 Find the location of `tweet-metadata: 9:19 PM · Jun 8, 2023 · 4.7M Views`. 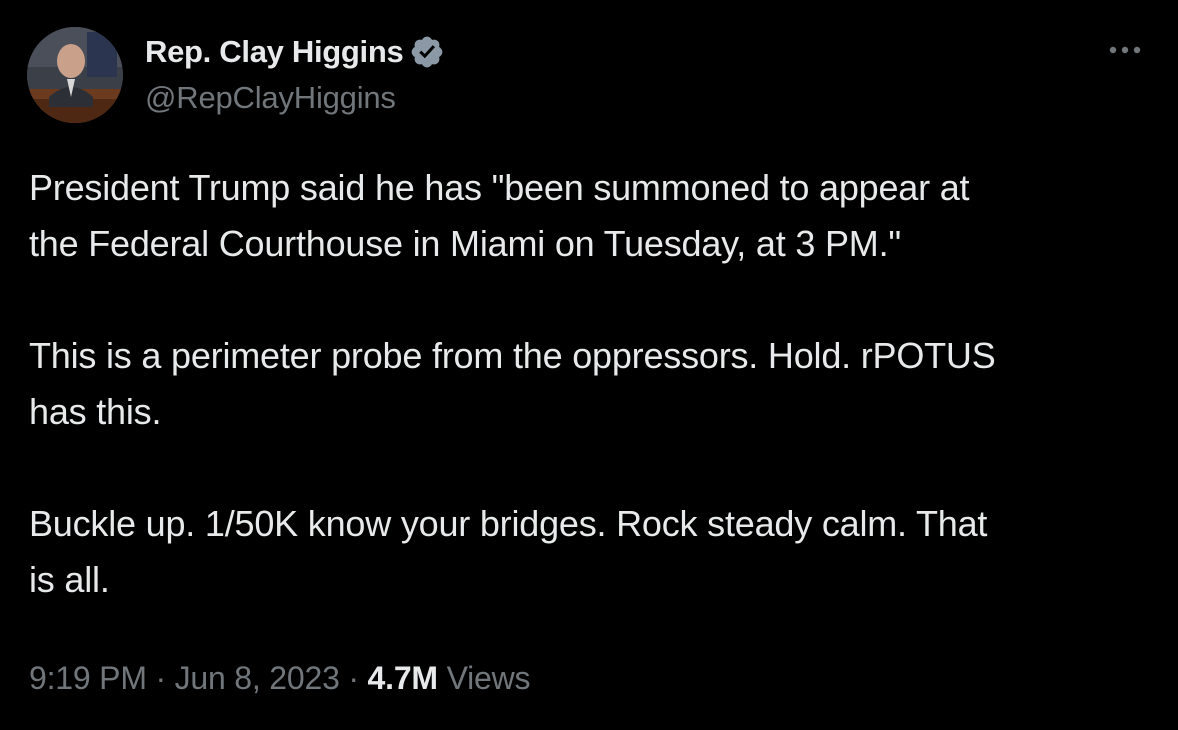

tweet-metadata: 9:19 PM · Jun 8, 2023 · 4.7M Views is located at coordinates (280, 678).